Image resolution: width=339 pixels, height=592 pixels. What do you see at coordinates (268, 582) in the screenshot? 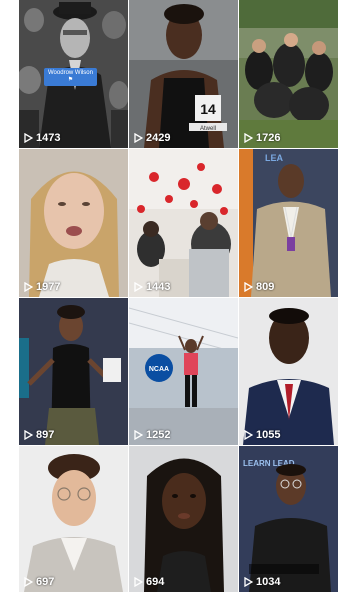
I see `view-count-label: 1034` at bounding box center [268, 582].